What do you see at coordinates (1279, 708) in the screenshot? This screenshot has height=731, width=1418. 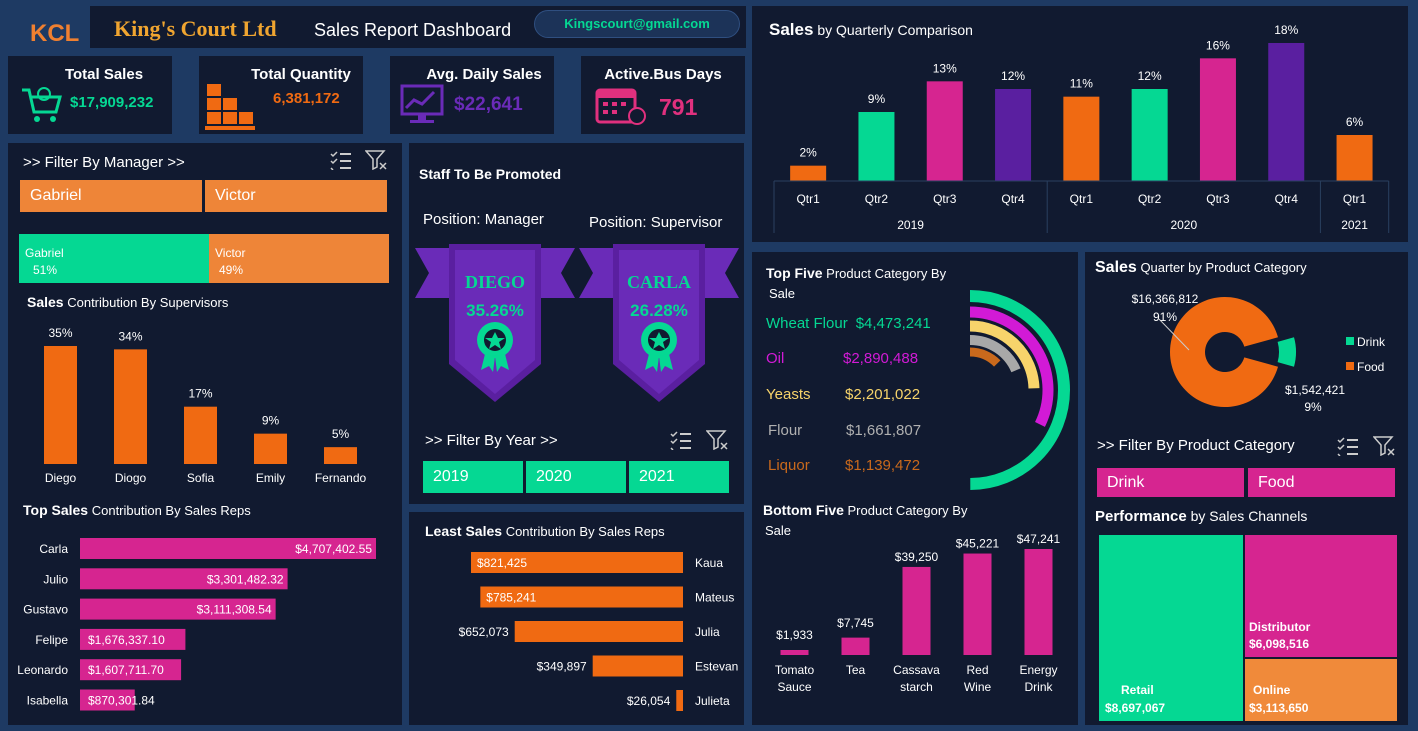 I see `channel-value: $3,113,650` at bounding box center [1279, 708].